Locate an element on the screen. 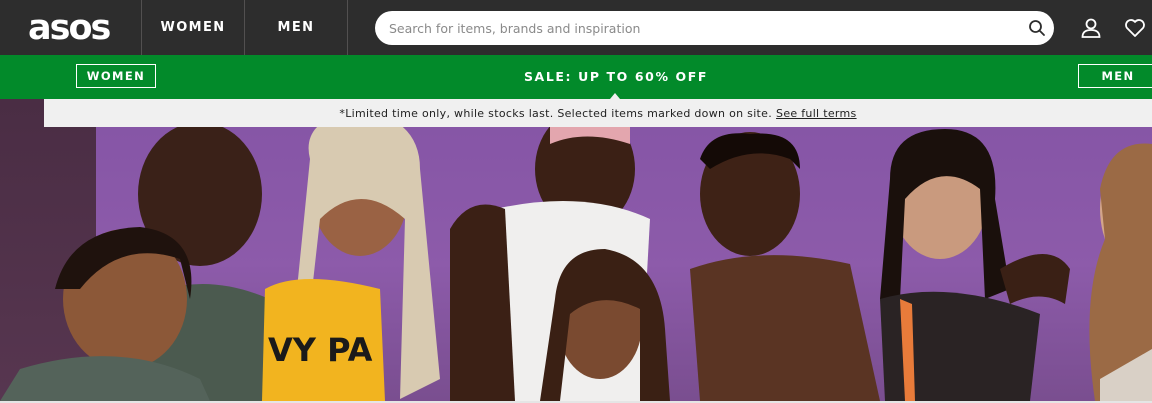  nav-tab-men: MEN is located at coordinates (296, 27).